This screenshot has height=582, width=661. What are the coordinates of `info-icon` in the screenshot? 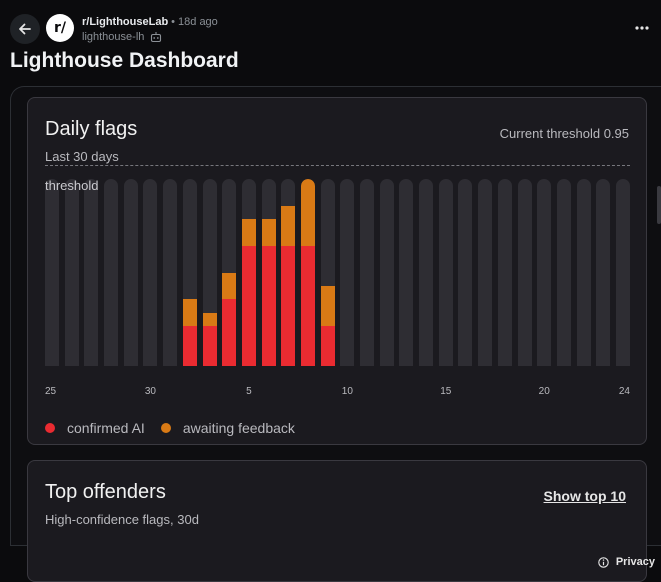 It's located at (603, 562).